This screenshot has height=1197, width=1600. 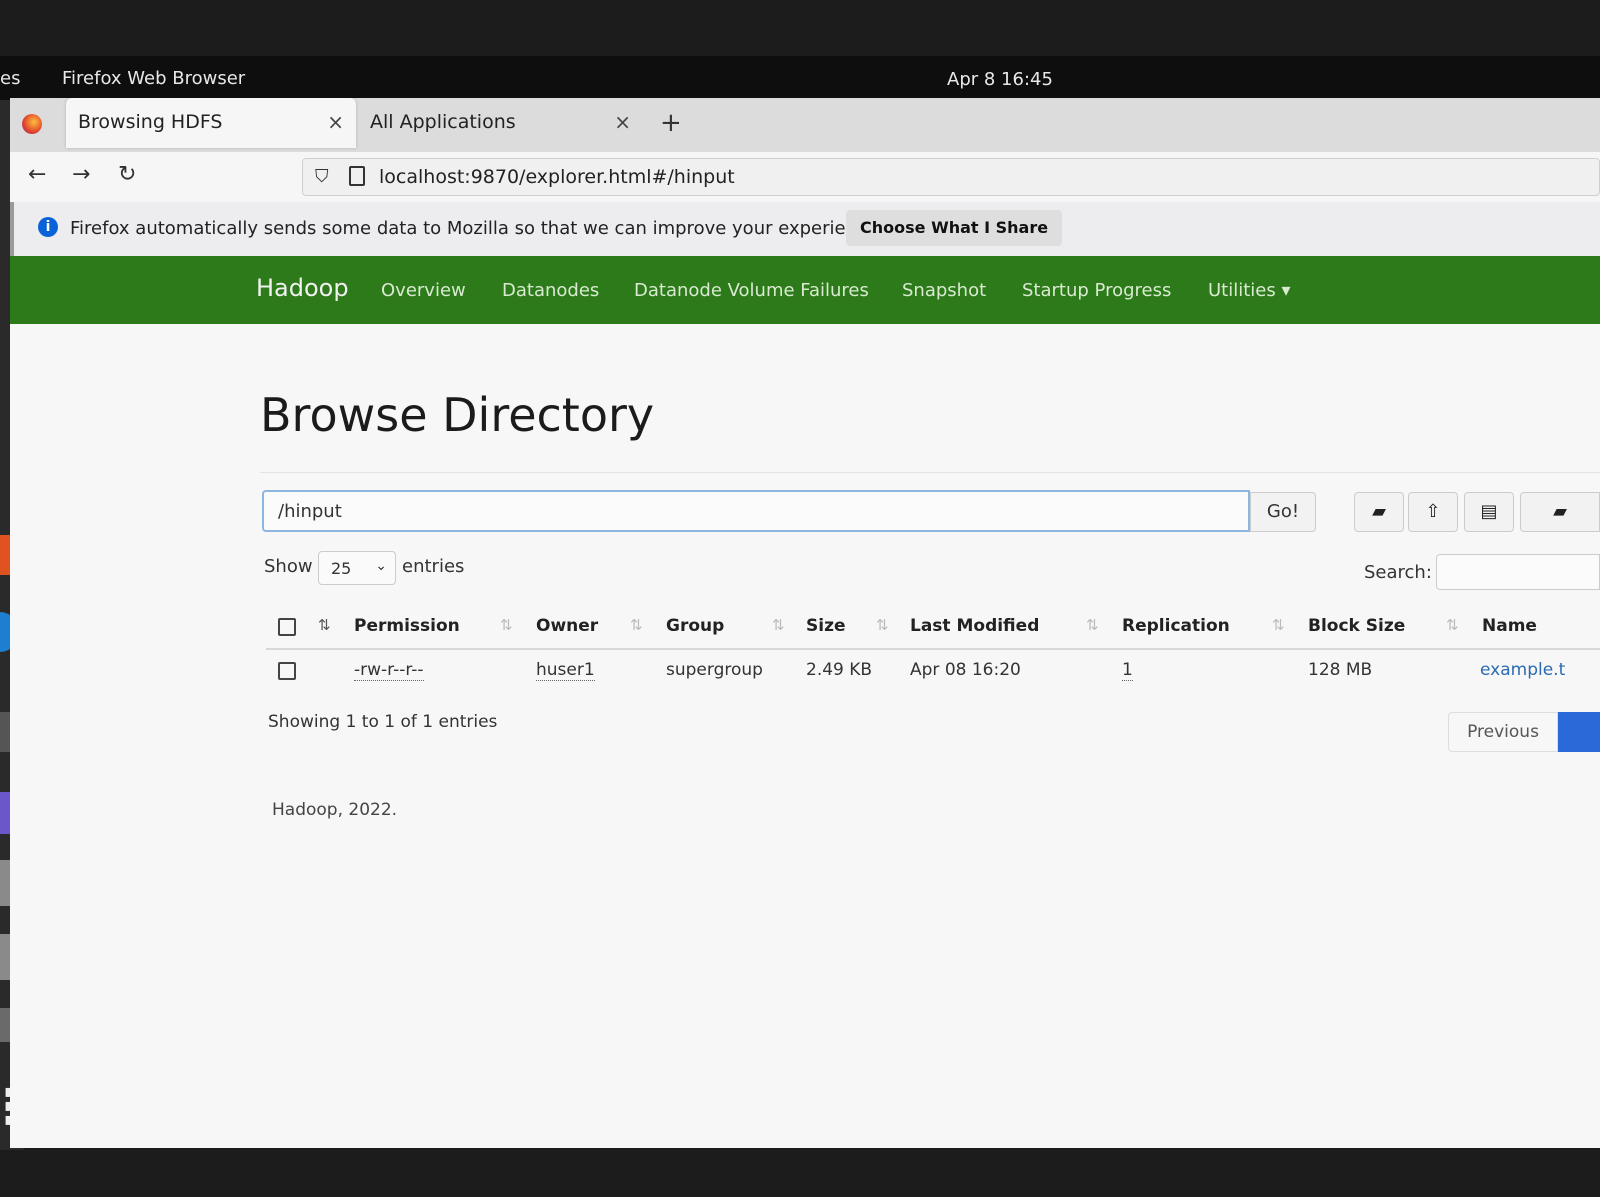 I want to click on chevron-down-icon: ⌄, so click(x=381, y=566).